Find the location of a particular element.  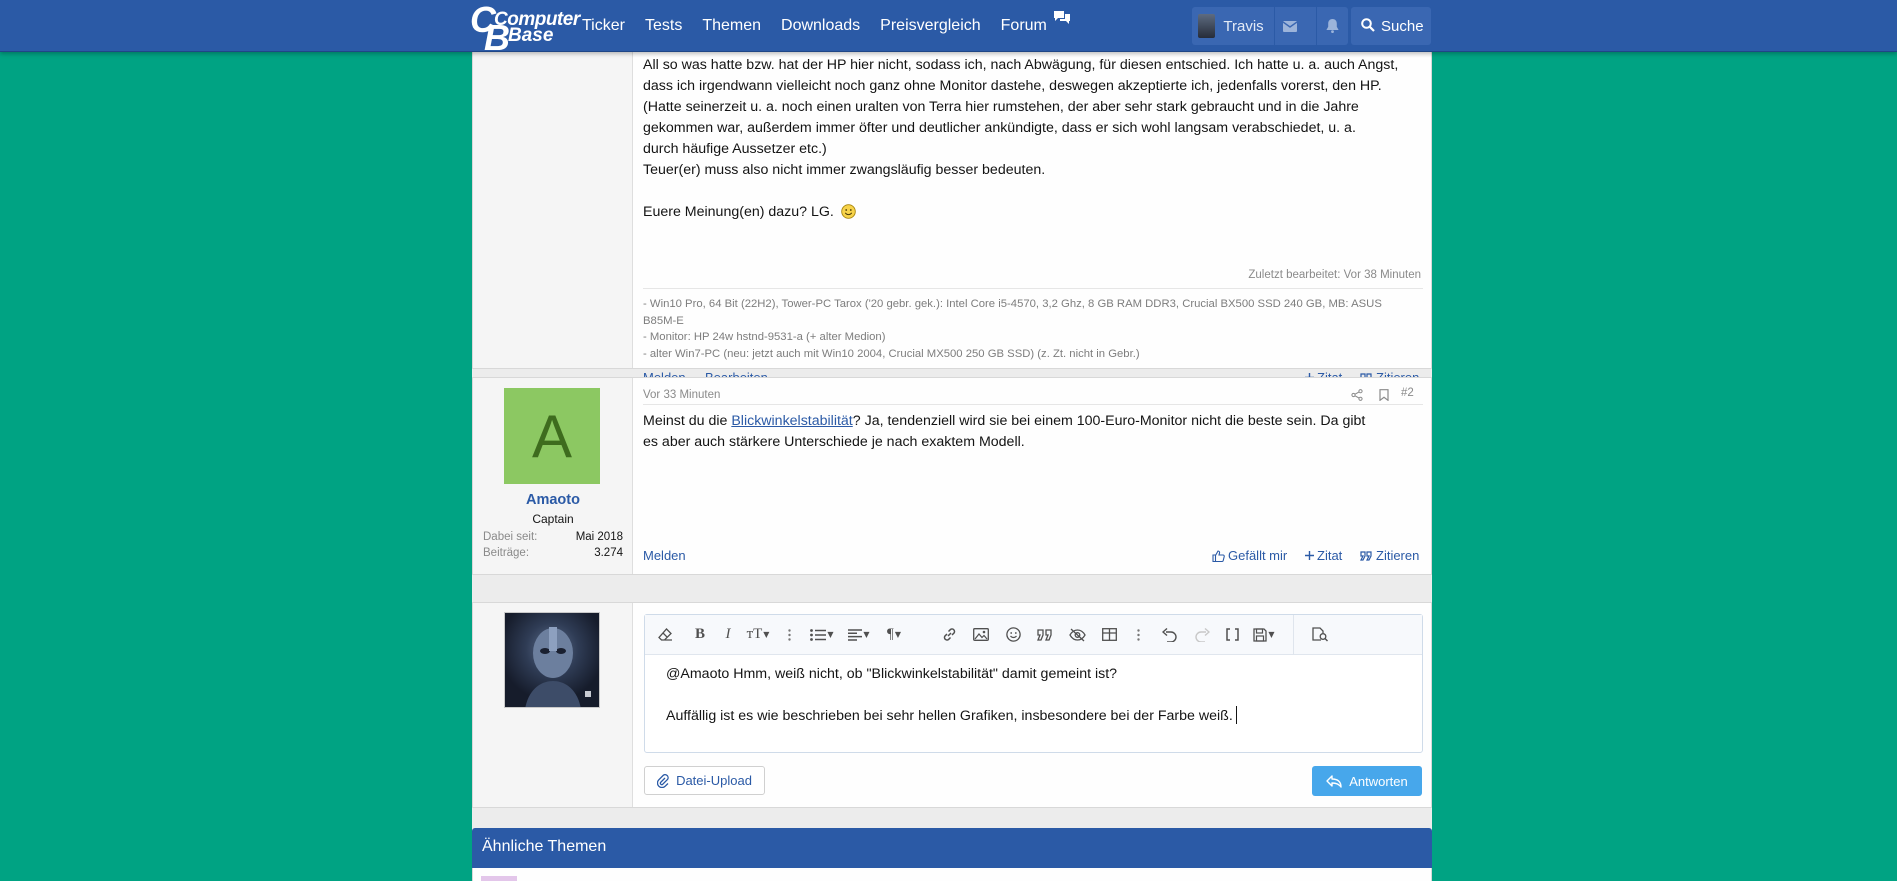

last-edited-note: Zuletzt bearbeitet: Vor 38 Minuten is located at coordinates (1334, 275).